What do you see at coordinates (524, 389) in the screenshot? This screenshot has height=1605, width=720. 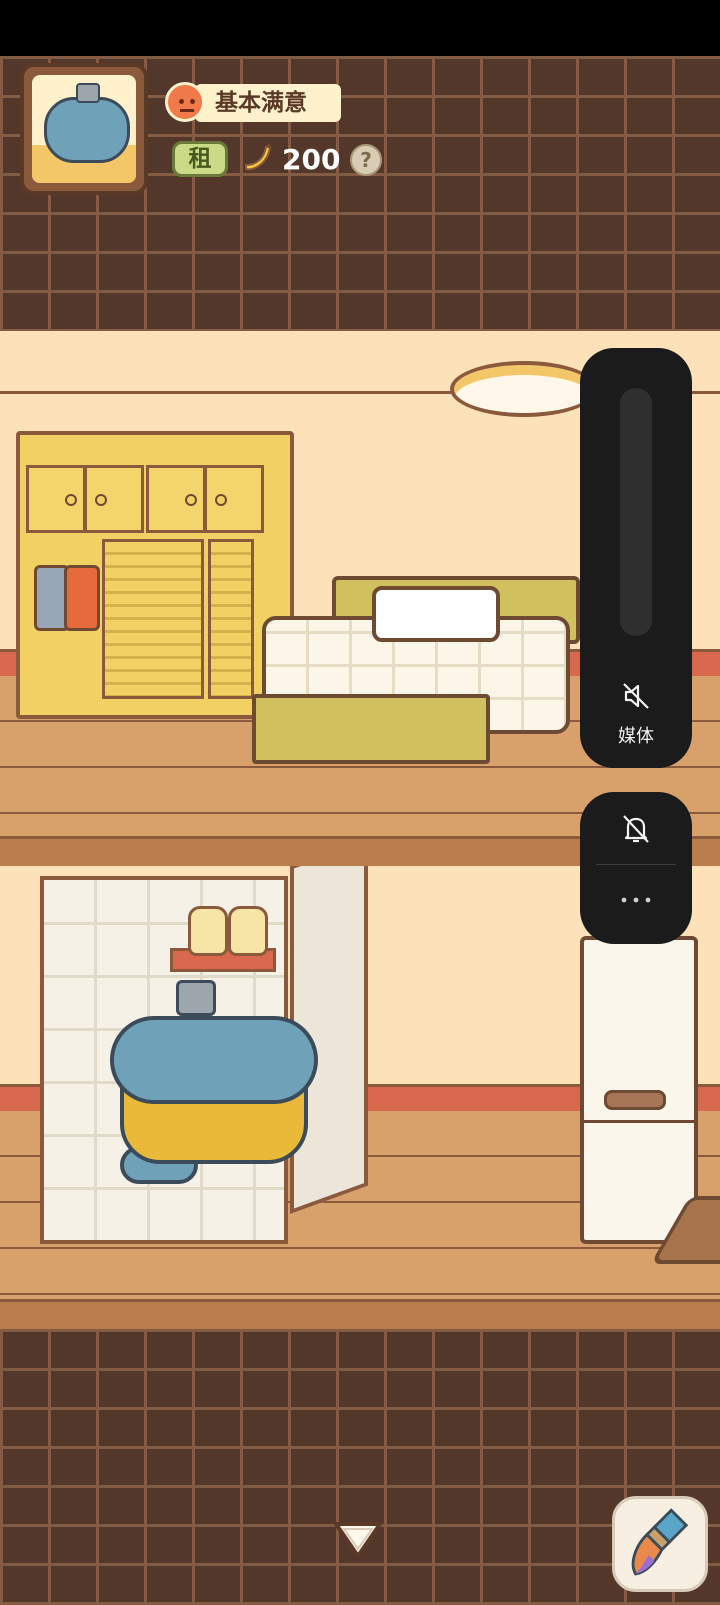 I see `ceiling-light` at bounding box center [524, 389].